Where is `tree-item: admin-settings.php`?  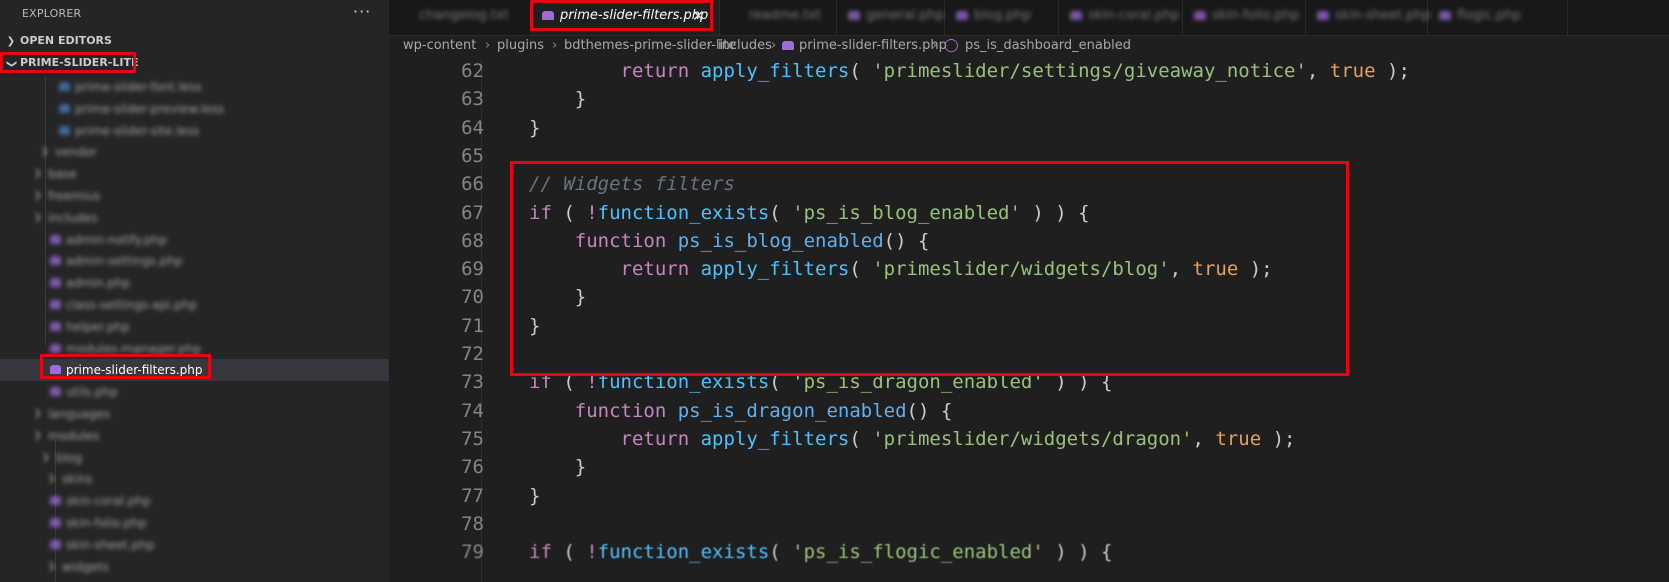
tree-item: admin-settings.php is located at coordinates (194, 261).